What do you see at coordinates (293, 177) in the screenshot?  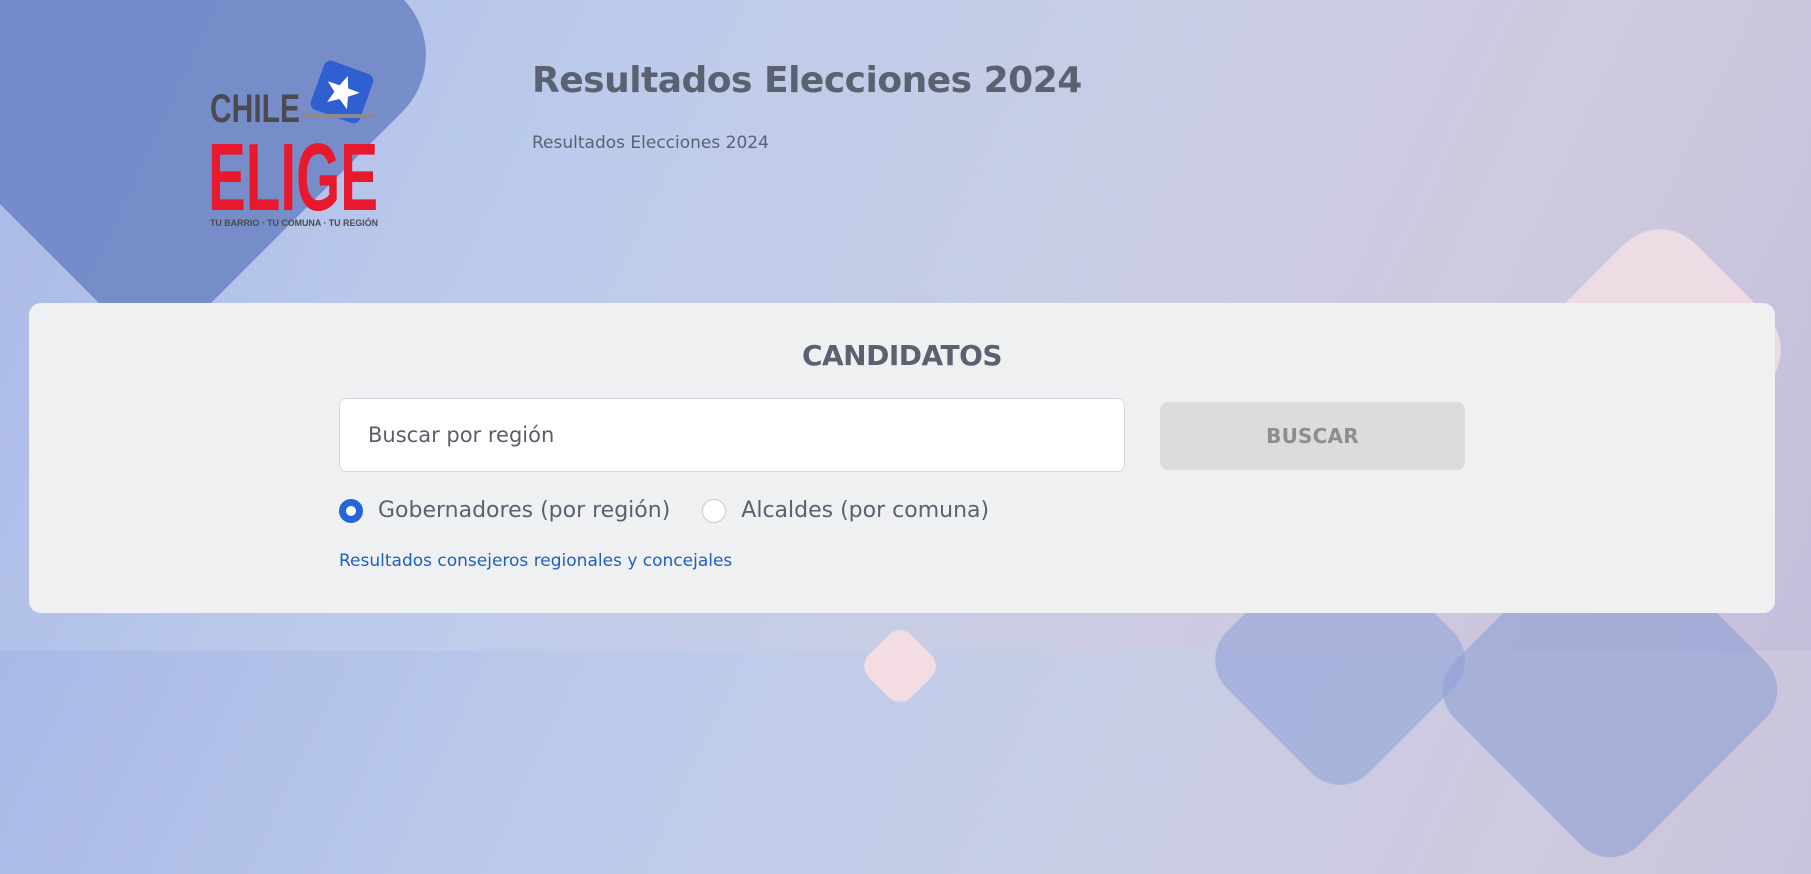 I see `logo-line2: ELIGE` at bounding box center [293, 177].